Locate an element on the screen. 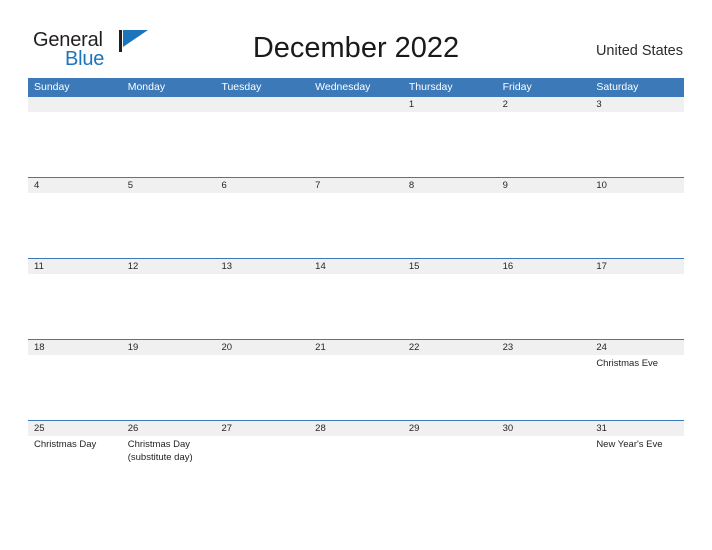  week-date-band: 1 2 3 is located at coordinates (356, 104).